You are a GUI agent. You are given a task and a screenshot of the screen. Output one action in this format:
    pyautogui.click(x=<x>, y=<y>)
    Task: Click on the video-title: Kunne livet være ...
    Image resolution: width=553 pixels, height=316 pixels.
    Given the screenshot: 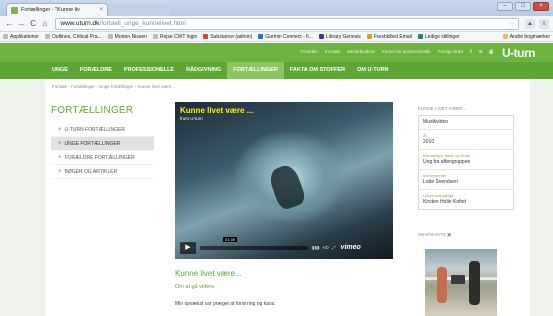 What is the action you would take?
    pyautogui.click(x=216, y=110)
    